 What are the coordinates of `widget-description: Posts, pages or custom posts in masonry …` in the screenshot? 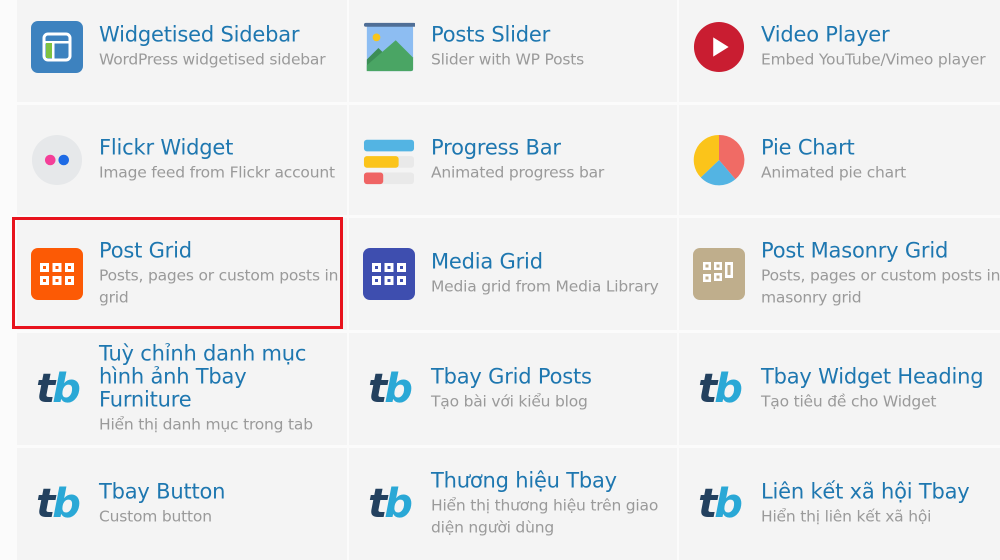 It's located at (880, 286).